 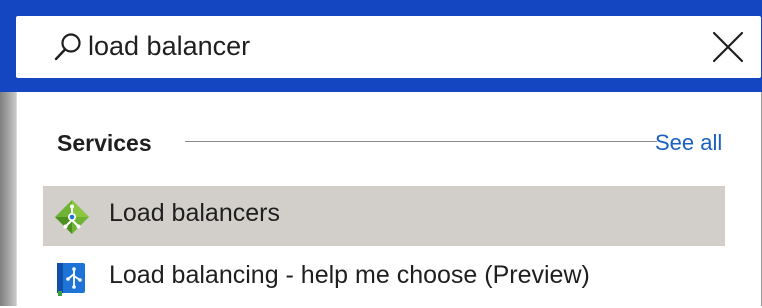 I want to click on load-balancer-icon, so click(x=72, y=217).